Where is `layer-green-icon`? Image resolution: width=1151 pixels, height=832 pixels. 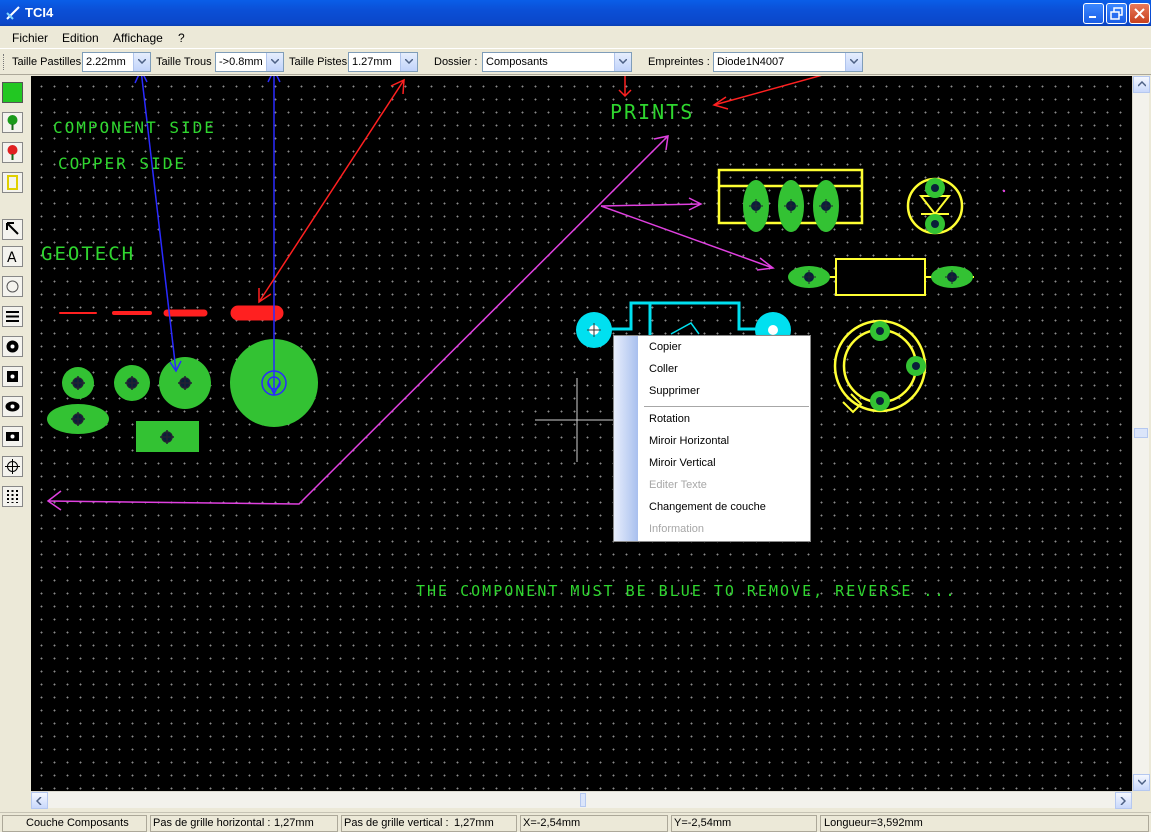 layer-green-icon is located at coordinates (12, 92).